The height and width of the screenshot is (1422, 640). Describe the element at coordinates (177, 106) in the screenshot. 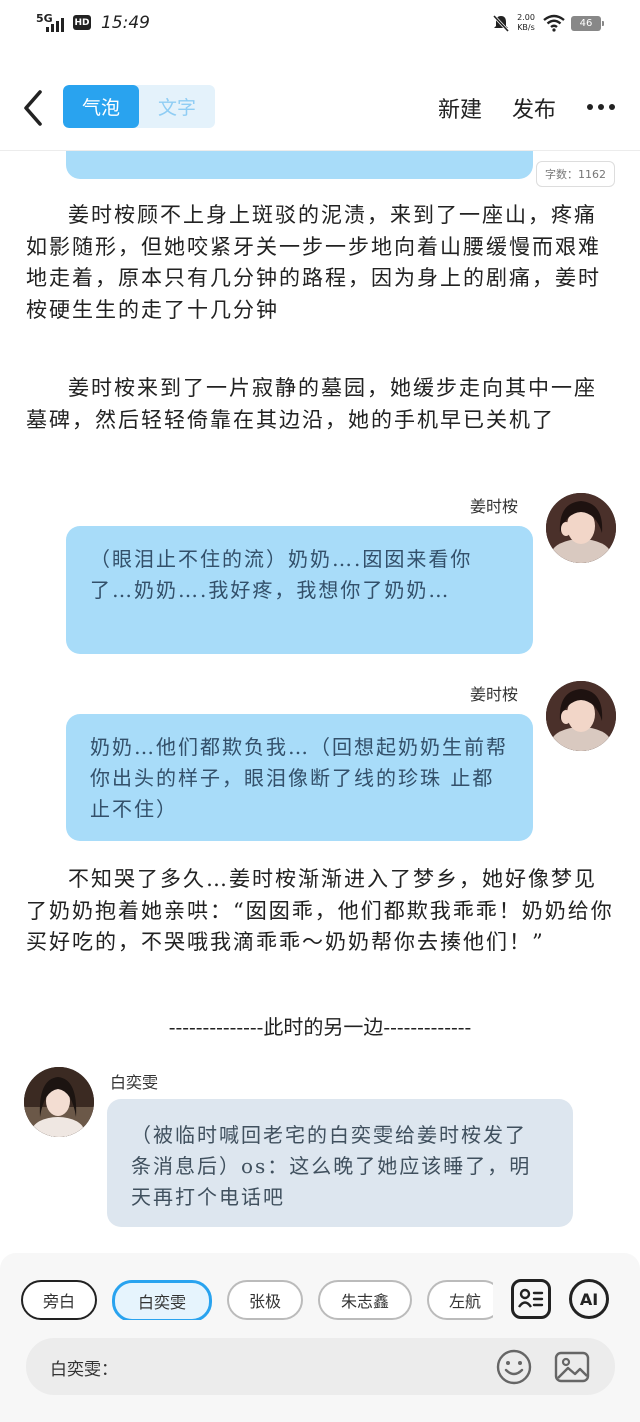

I see `tab-text: 文字` at that location.